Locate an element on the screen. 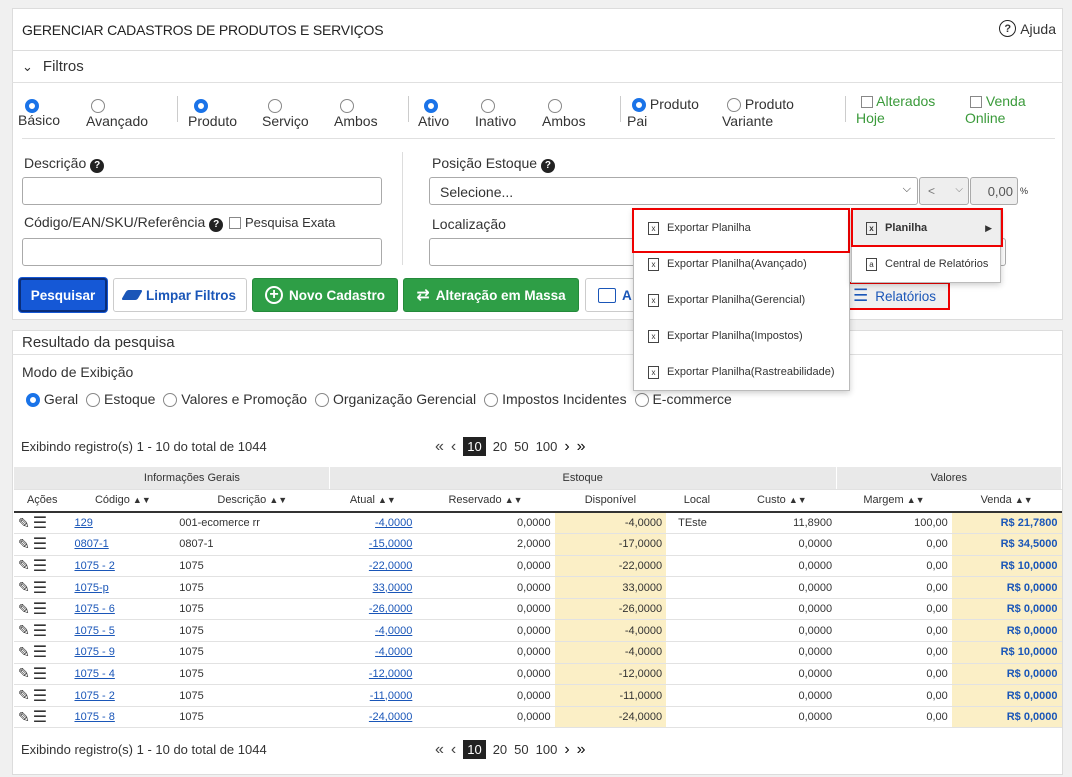 The image size is (1072, 777). radio-both-status: Ambos is located at coordinates (564, 113).